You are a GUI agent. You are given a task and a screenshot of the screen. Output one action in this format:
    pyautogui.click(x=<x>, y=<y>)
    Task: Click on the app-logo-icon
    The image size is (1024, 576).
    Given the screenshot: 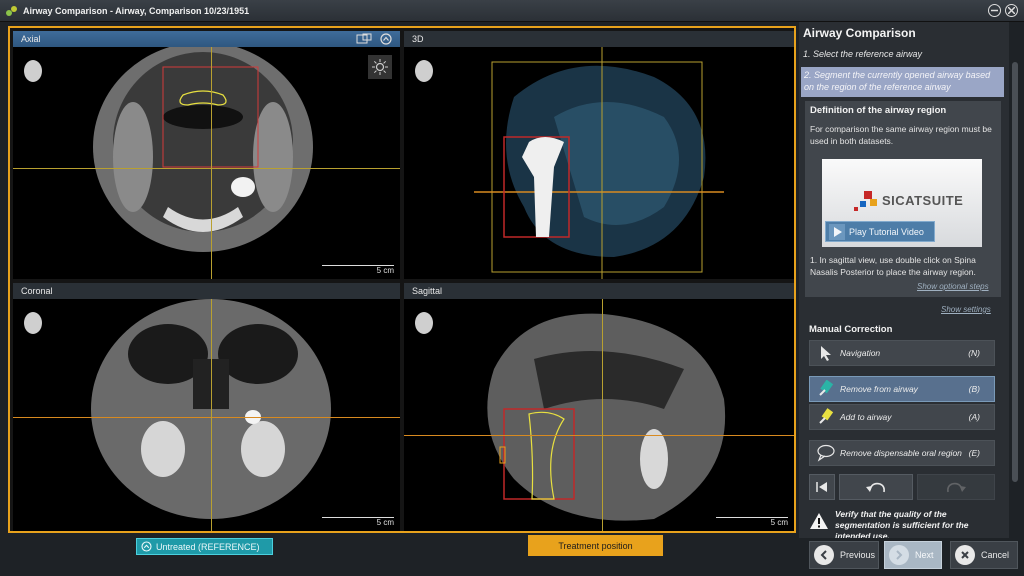 What is the action you would take?
    pyautogui.click(x=11, y=10)
    